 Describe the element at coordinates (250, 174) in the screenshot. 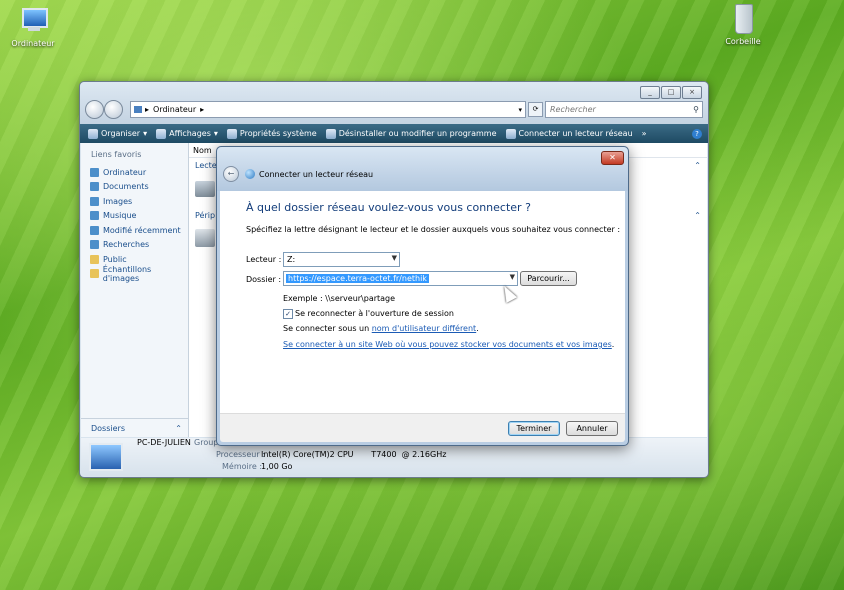

I see `network-globe-icon` at that location.